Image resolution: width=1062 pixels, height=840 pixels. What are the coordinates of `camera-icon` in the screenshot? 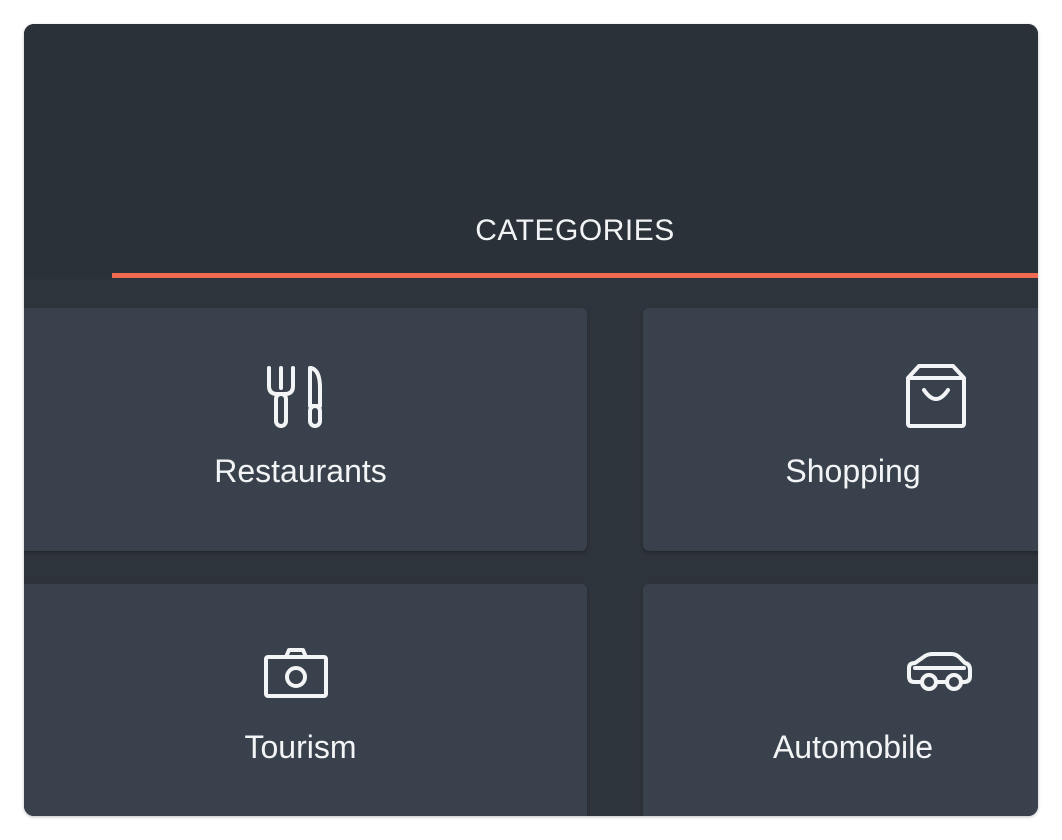 It's located at (296, 673).